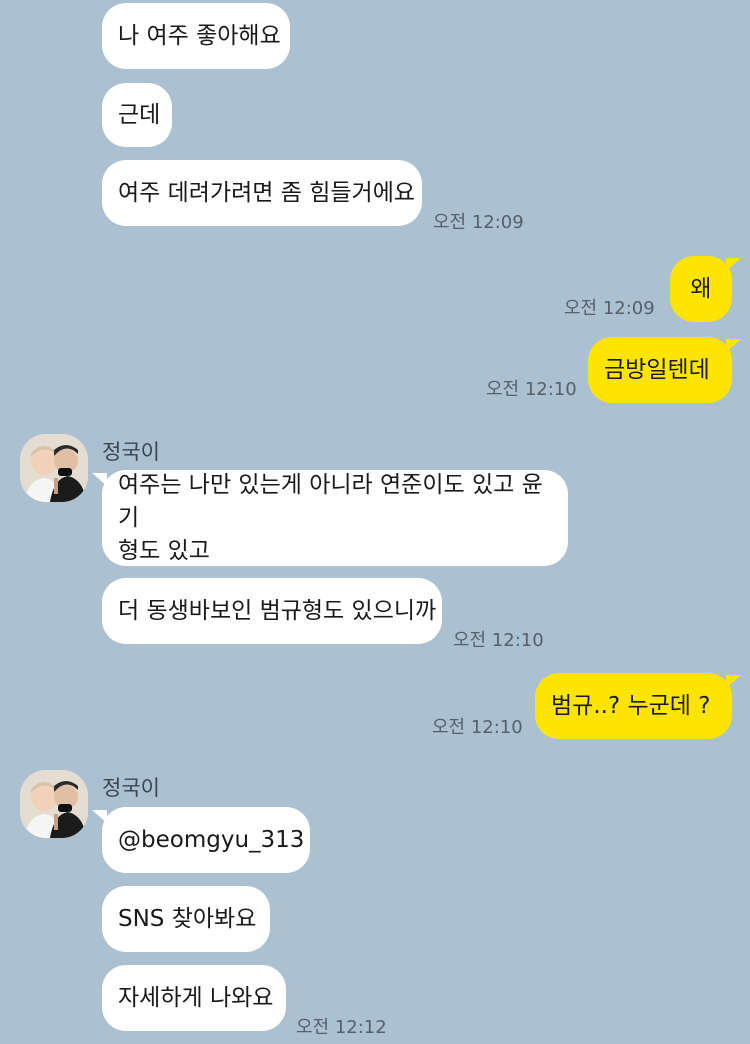 The height and width of the screenshot is (1044, 750). What do you see at coordinates (330, 517) in the screenshot?
I see `message-text: 여주는 나만 있는게 아니라 연준이도 있고 윤기 형도 있고` at bounding box center [330, 517].